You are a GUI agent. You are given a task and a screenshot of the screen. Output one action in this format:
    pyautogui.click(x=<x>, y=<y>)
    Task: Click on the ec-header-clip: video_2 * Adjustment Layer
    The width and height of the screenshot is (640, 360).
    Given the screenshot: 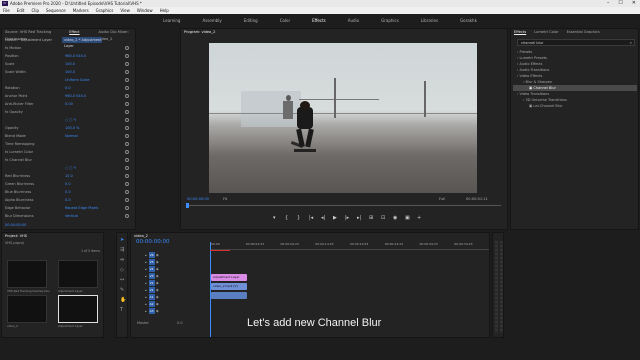 What is the action you would take?
    pyautogui.click(x=82, y=42)
    